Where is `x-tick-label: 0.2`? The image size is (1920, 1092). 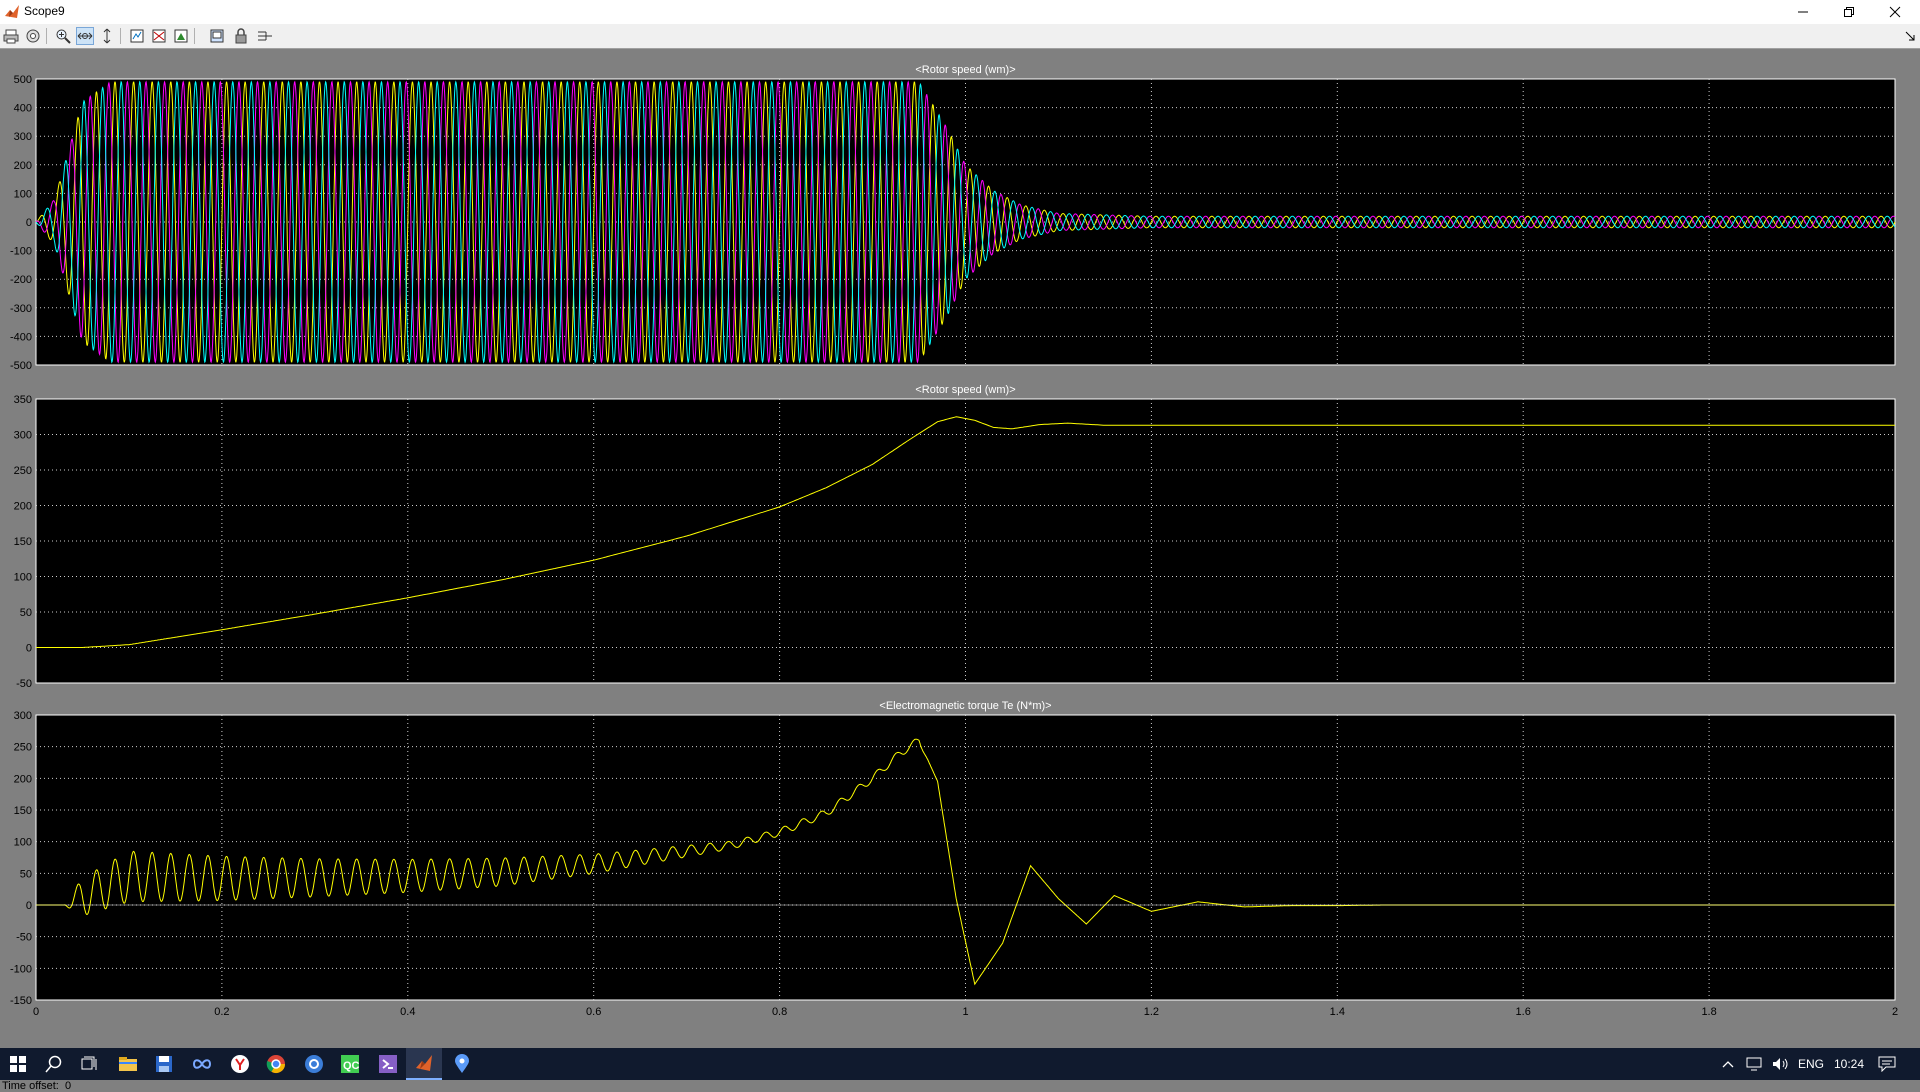 x-tick-label: 0.2 is located at coordinates (221, 1012).